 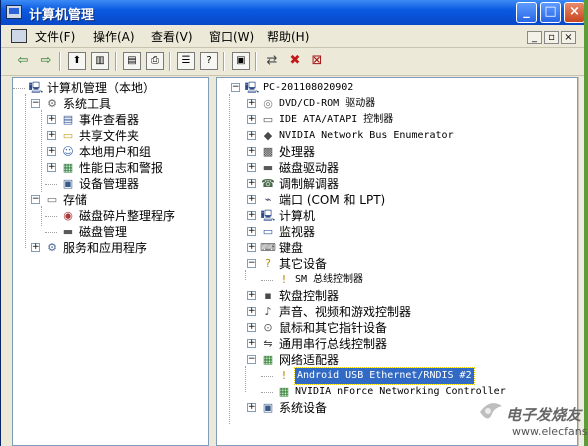 What do you see at coordinates (109, 120) in the screenshot?
I see `tree-label: 事件查看器` at bounding box center [109, 120].